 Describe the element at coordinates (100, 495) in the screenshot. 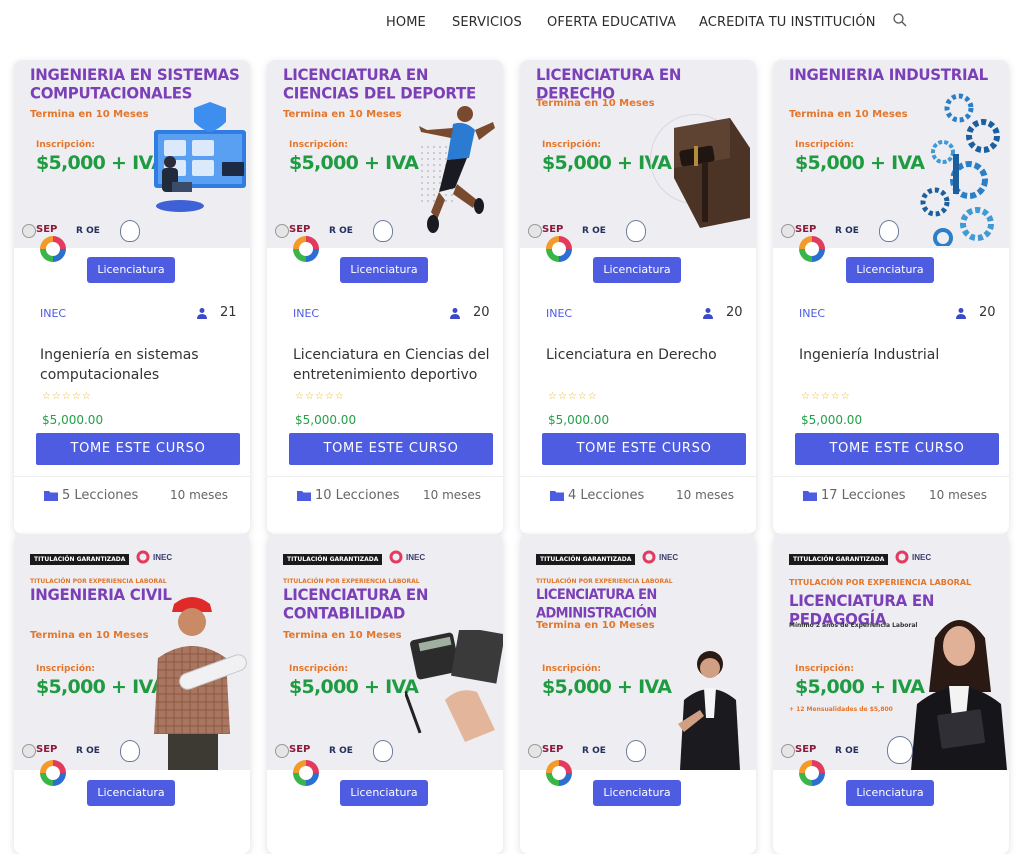

I see `lesson-count-value: 5 Lecciones` at that location.